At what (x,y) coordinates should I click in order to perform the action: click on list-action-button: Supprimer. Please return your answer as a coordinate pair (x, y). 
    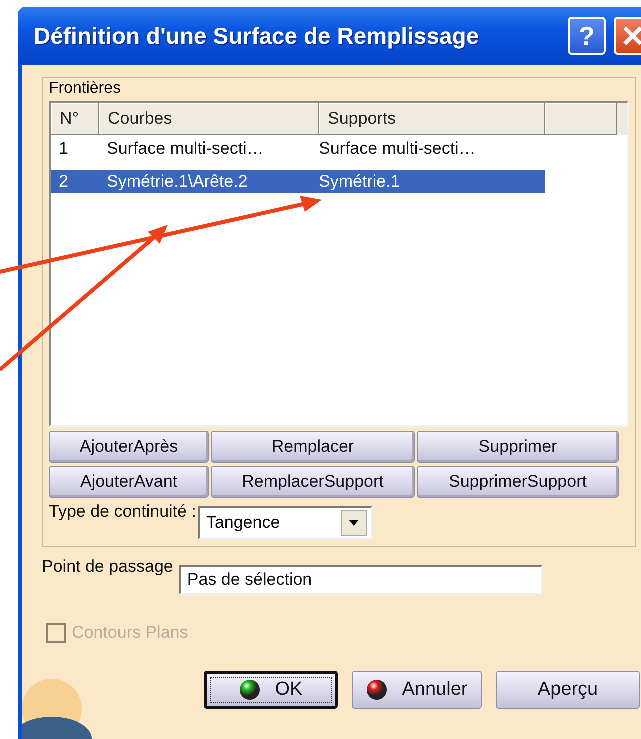
    Looking at the image, I should click on (518, 447).